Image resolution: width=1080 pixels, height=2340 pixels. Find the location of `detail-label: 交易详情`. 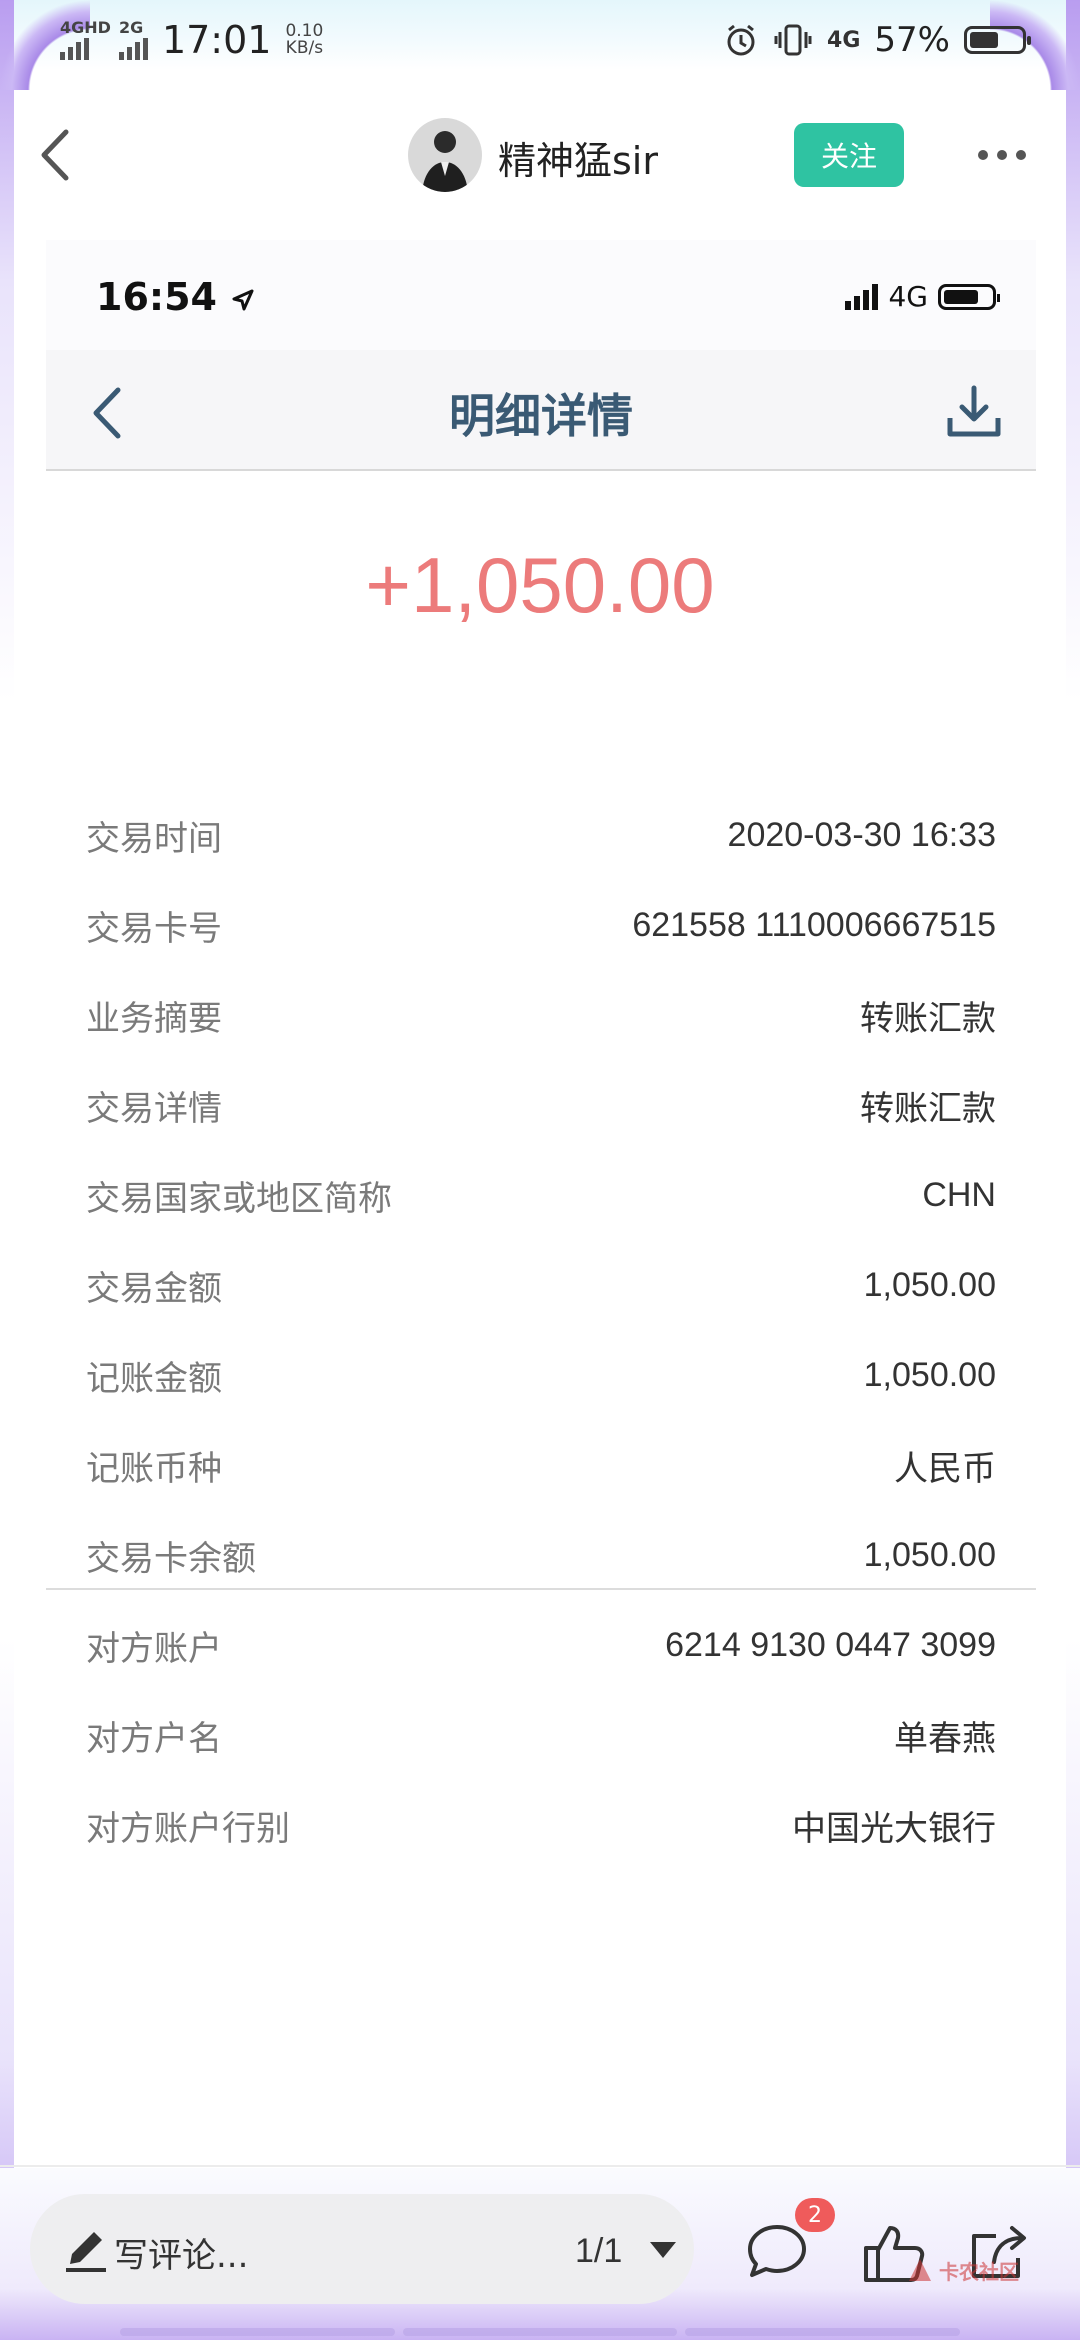

detail-label: 交易详情 is located at coordinates (154, 1108).